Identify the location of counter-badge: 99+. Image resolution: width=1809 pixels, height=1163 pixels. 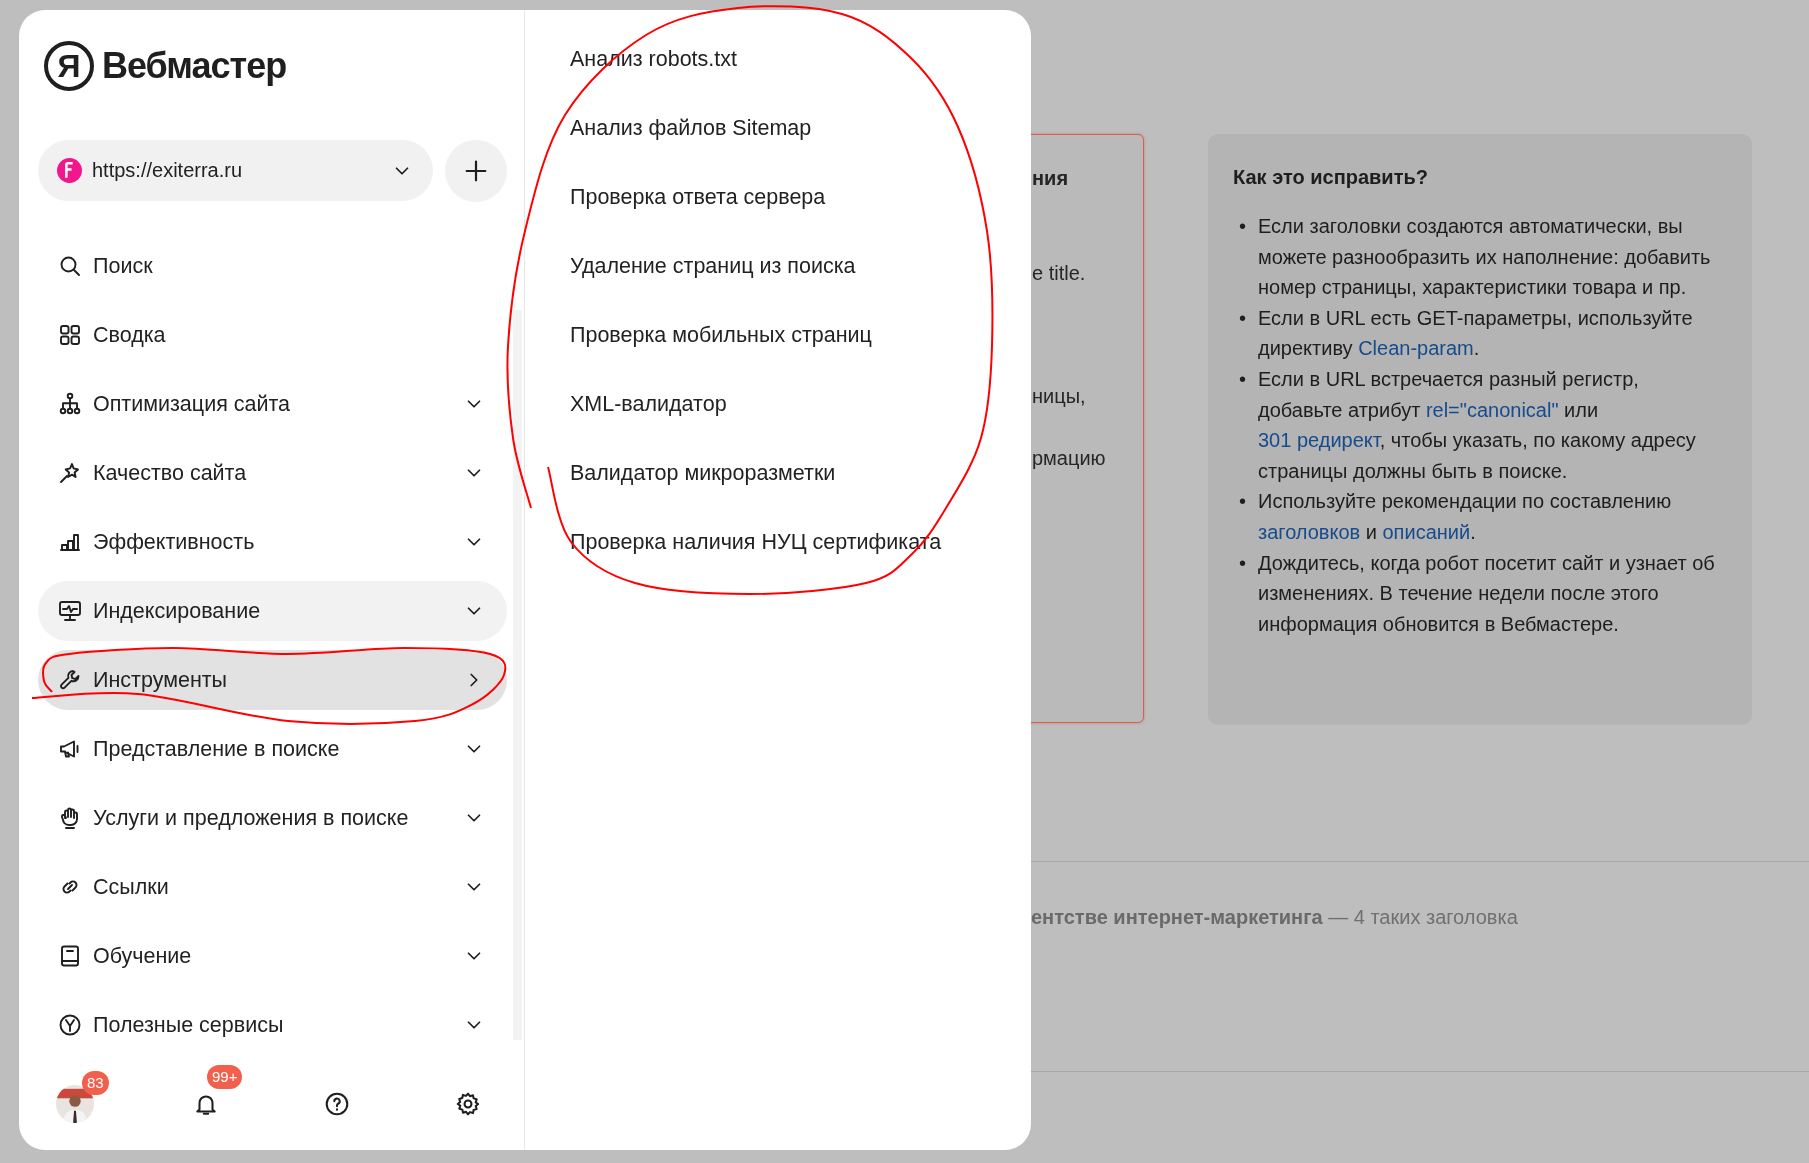
(225, 1077).